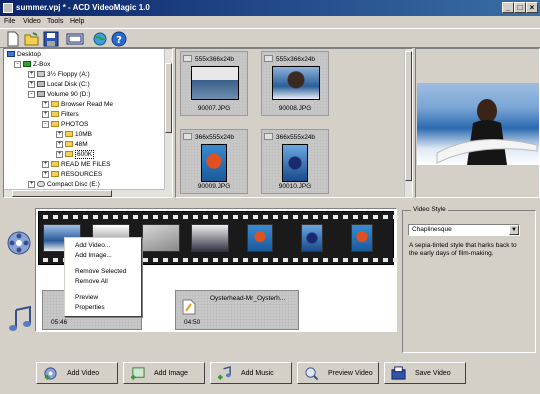 This screenshot has width=540, height=394. What do you see at coordinates (77, 373) in the screenshot?
I see `add-video-button: Add Video` at bounding box center [77, 373].